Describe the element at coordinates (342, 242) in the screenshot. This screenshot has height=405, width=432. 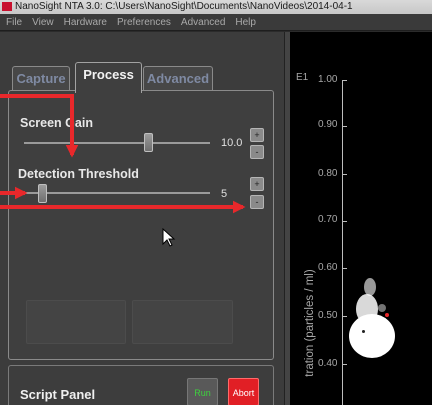
I see `plot-y-axis` at that location.